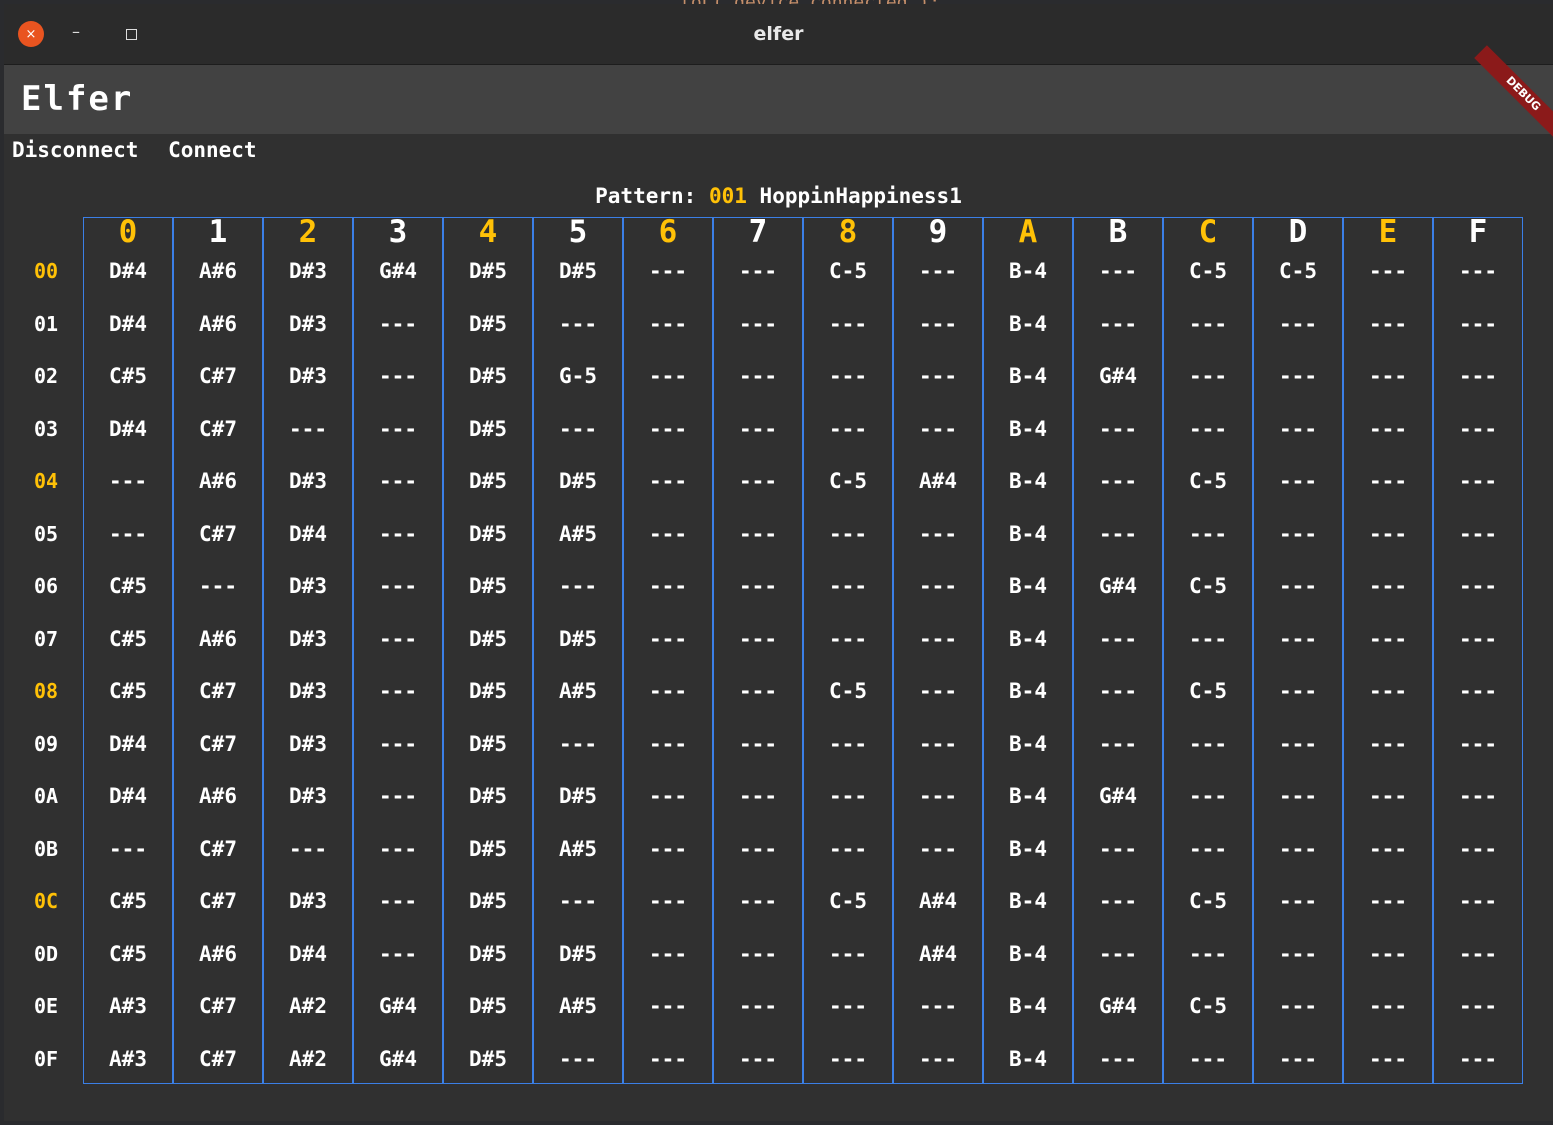  I want to click on note-cell: D#4, so click(308, 954).